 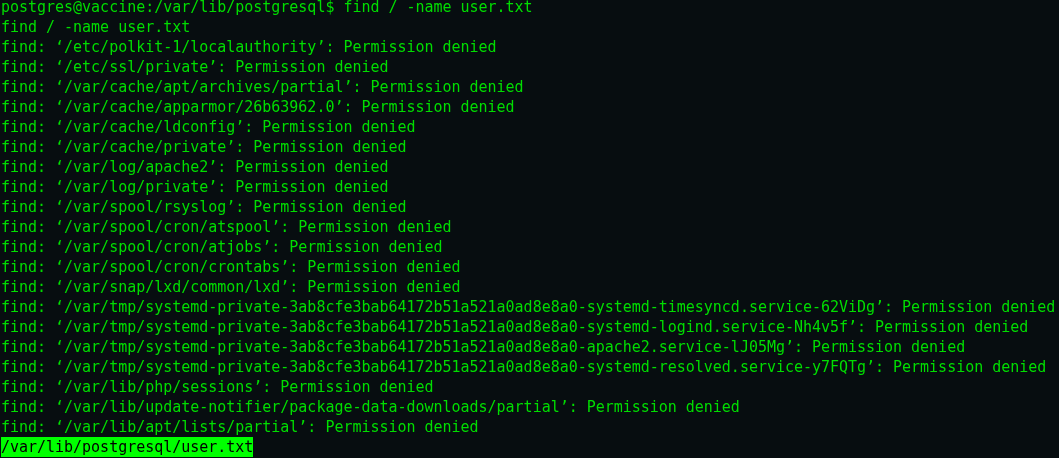 What do you see at coordinates (222, 247) in the screenshot?
I see `output-line: find: ‘/var/spool/cron/atjobs’: Permission denied` at bounding box center [222, 247].